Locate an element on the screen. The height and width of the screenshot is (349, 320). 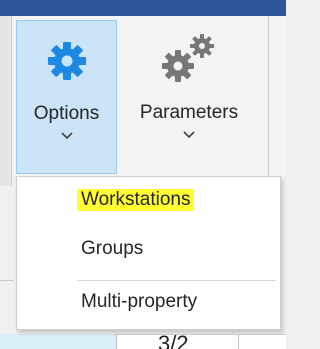
parameters-label: Parameters is located at coordinates (189, 112).